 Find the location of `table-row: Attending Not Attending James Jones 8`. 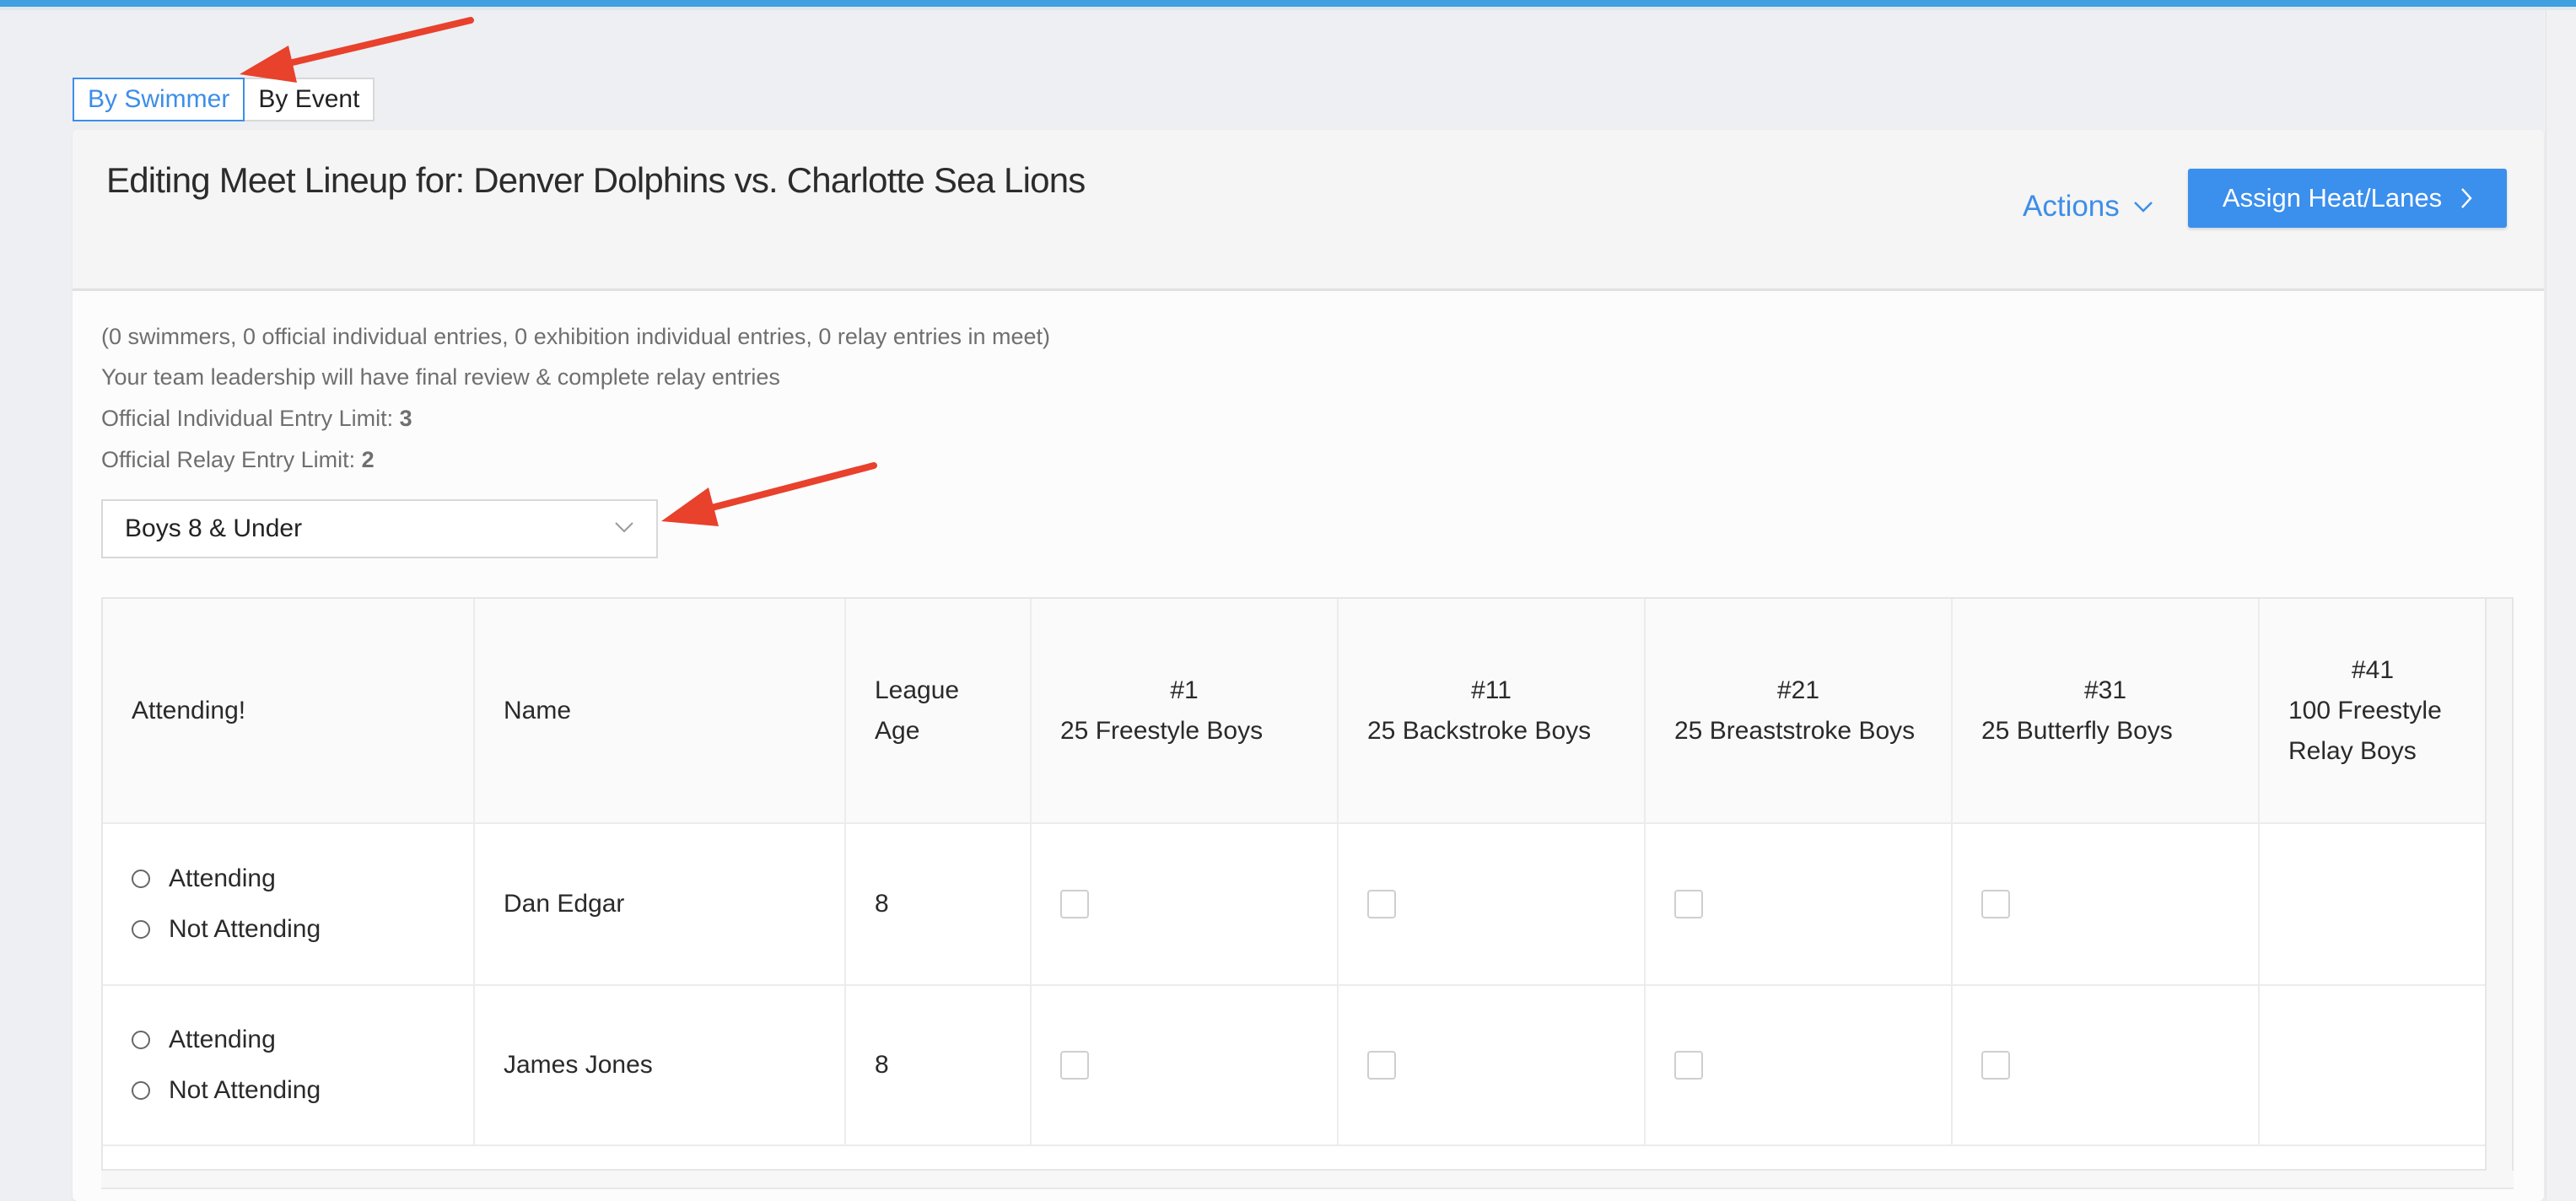

table-row: Attending Not Attending James Jones 8 is located at coordinates (1295, 1065).